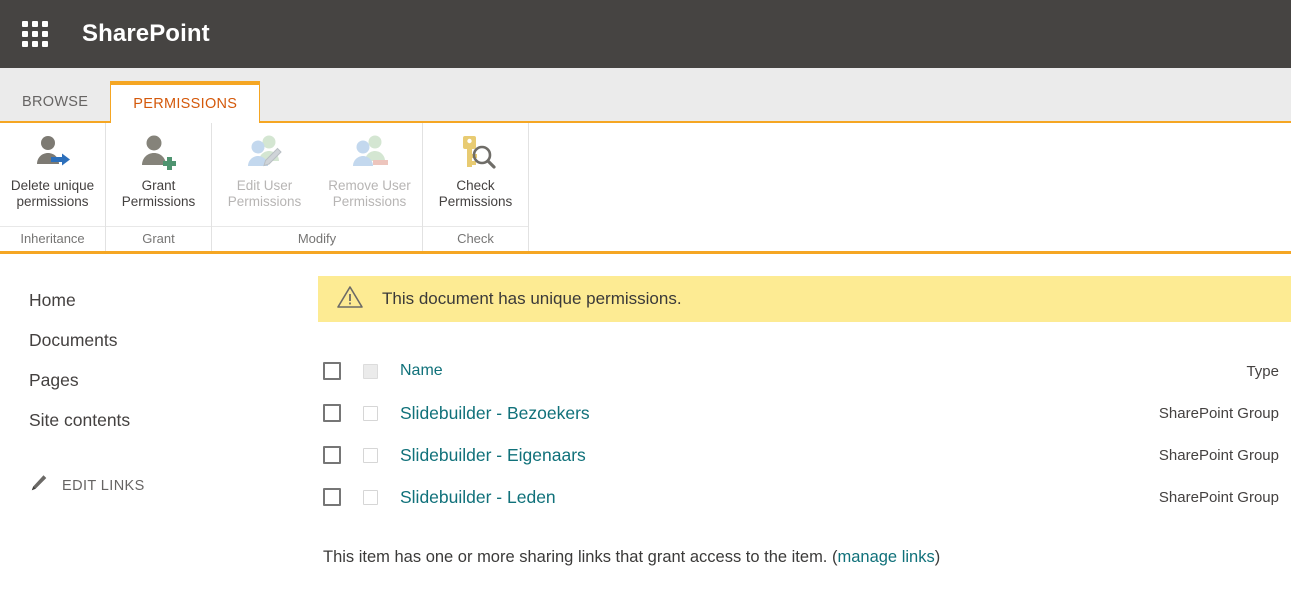 This screenshot has width=1291, height=612. Describe the element at coordinates (159, 420) in the screenshot. I see `sidebar-item-site-contents: Site contents` at that location.